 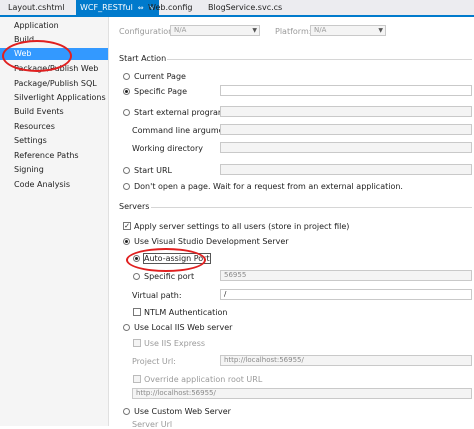 I want to click on sidebar-item-label: Resources, so click(x=34, y=126).